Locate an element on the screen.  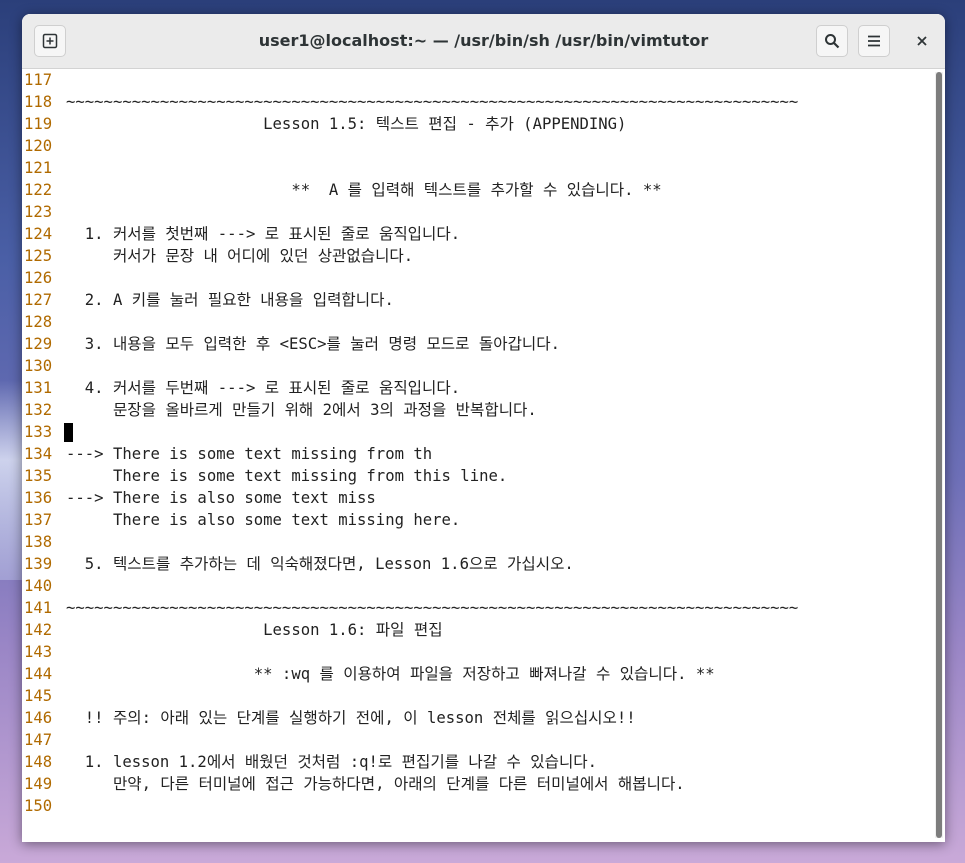
scrollbar-thumb is located at coordinates (939, 455).